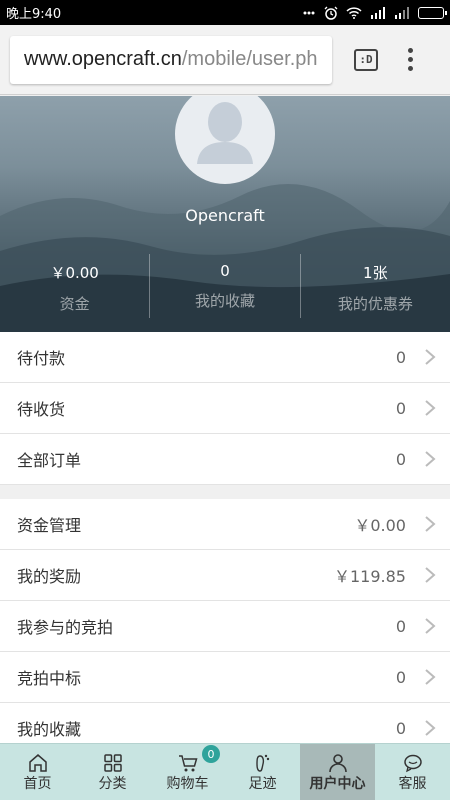  What do you see at coordinates (103, 59) in the screenshot?
I see `url-host: www.opencraft.cn` at bounding box center [103, 59].